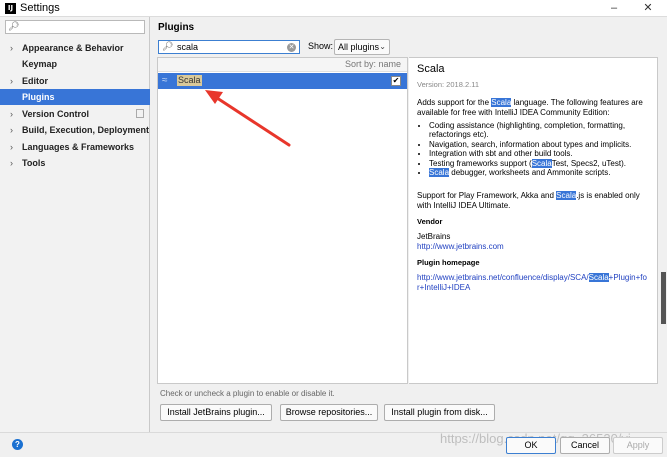 The width and height of the screenshot is (667, 457). I want to click on sidebar-item-label: Editor, so click(35, 81).